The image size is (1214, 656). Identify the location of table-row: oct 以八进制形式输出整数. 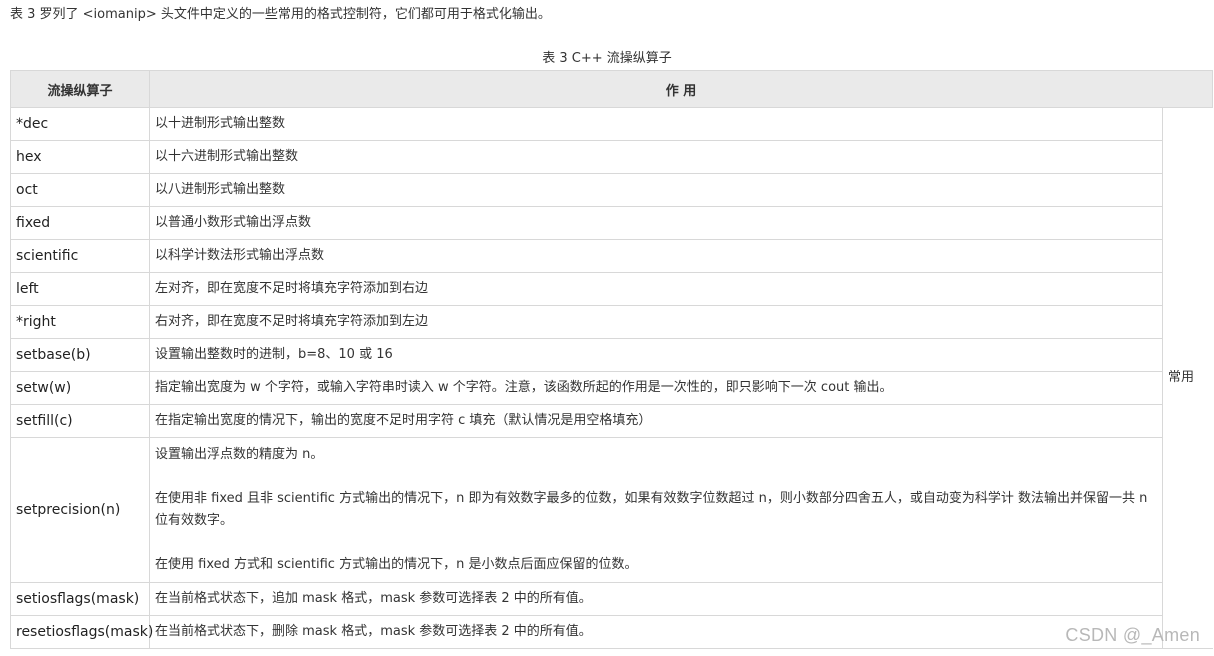
(611, 190).